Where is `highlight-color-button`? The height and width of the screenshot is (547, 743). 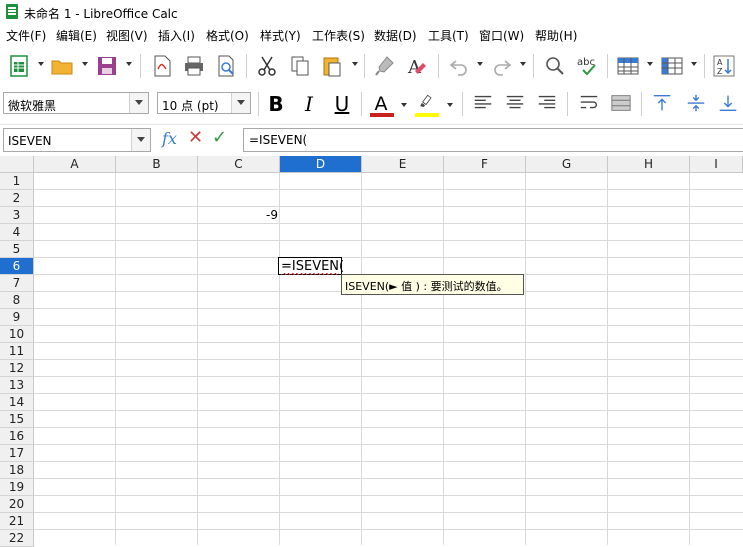 highlight-color-button is located at coordinates (426, 104).